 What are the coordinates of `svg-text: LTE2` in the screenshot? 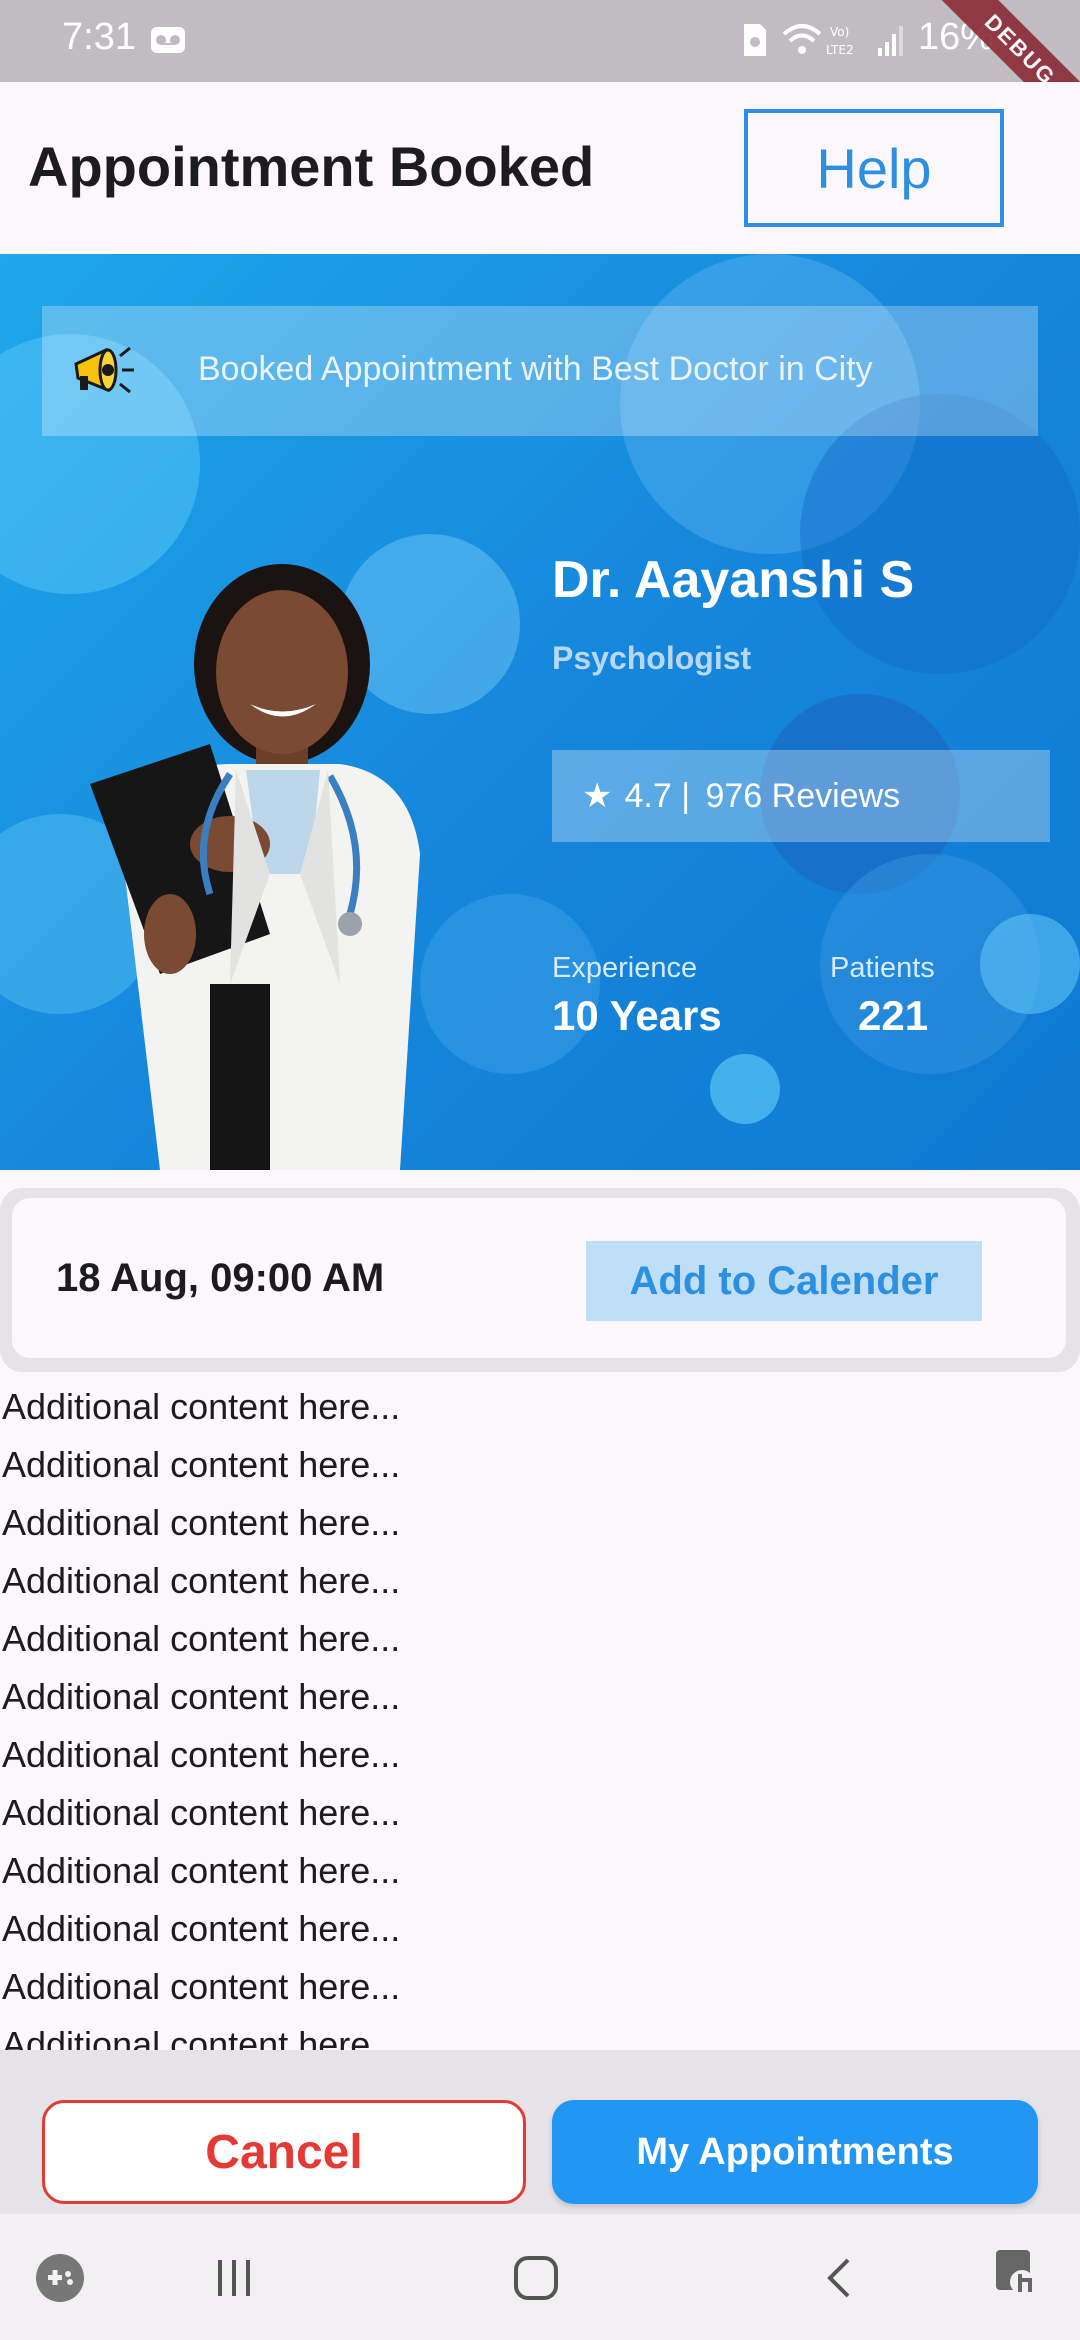 It's located at (840, 50).